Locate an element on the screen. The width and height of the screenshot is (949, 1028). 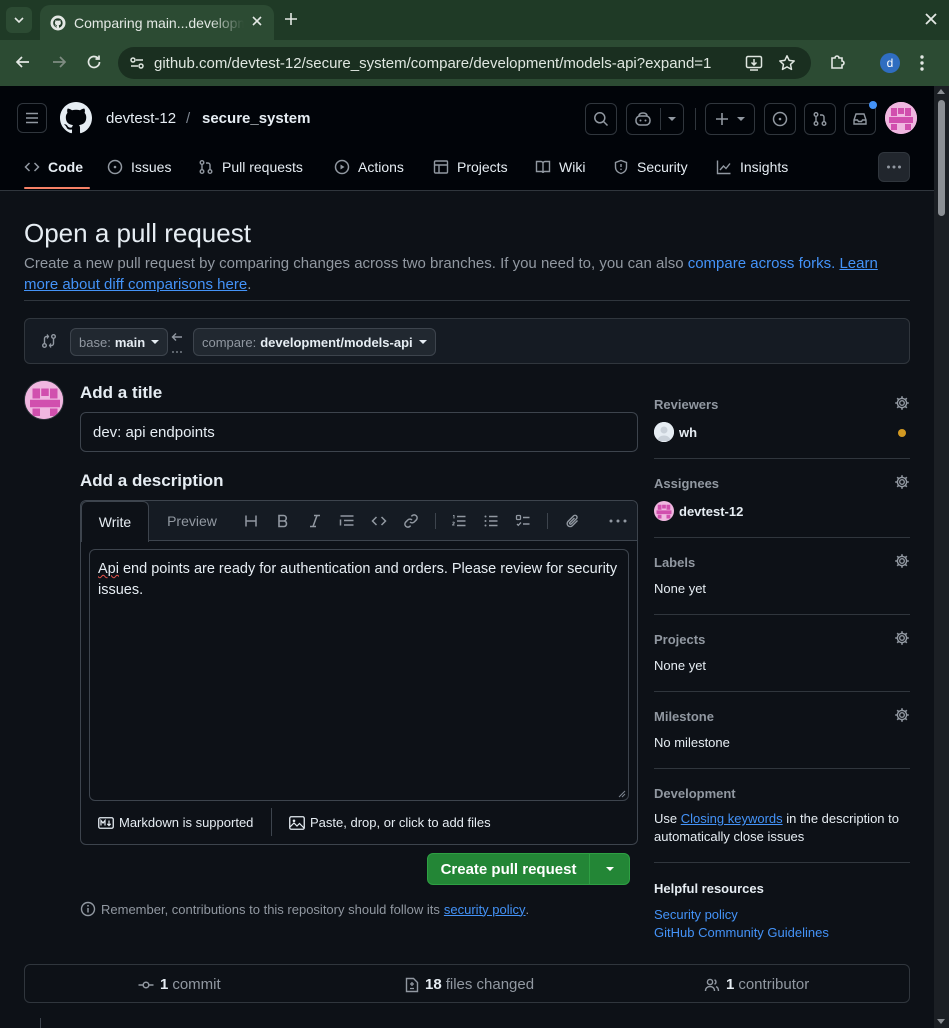
author-avatar is located at coordinates (44, 400).